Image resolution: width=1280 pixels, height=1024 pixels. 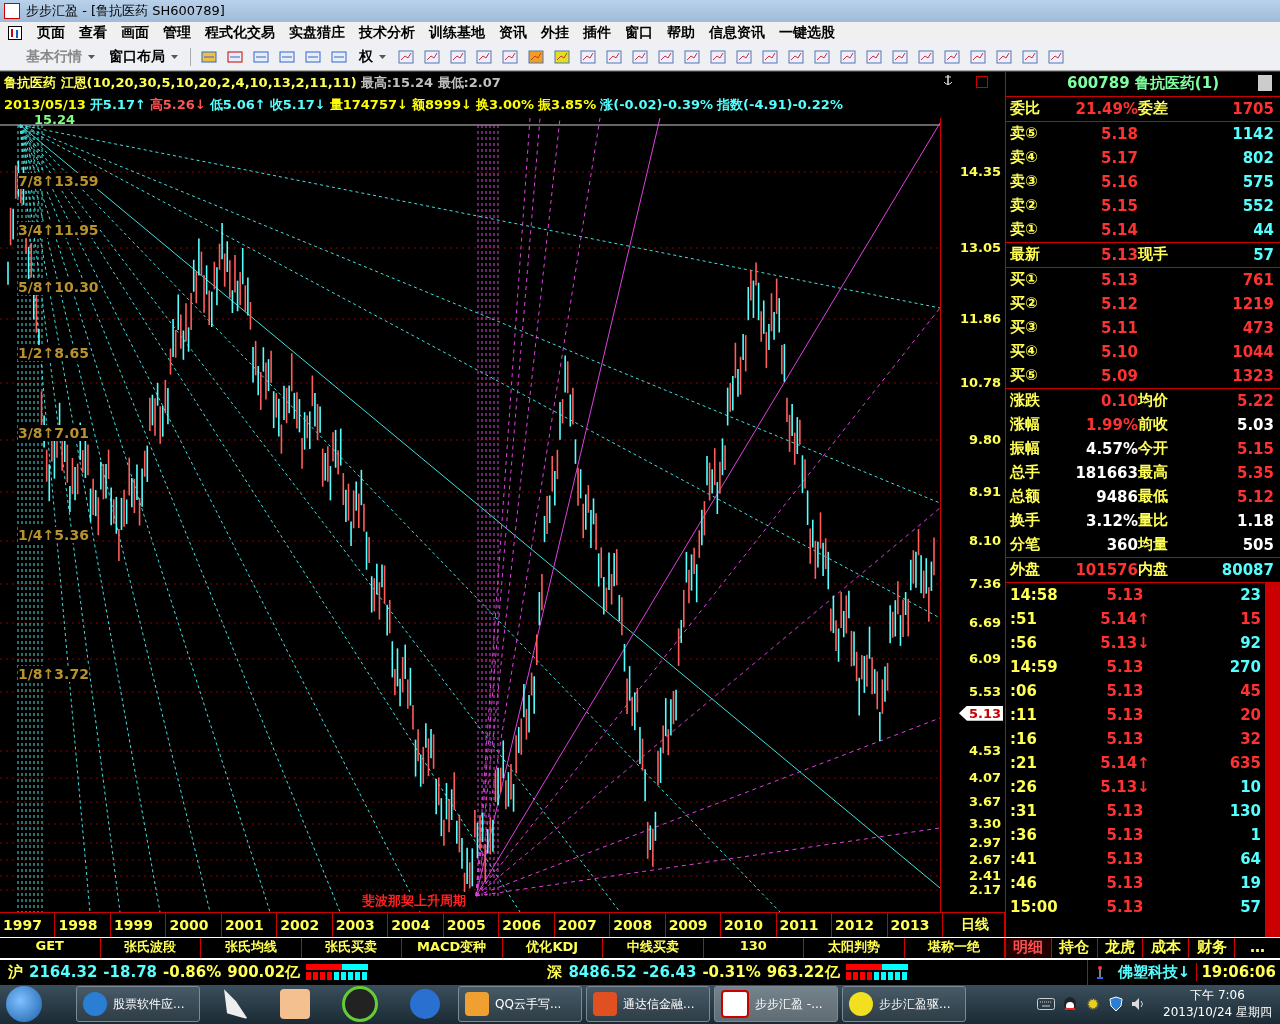 What do you see at coordinates (1125, 786) in the screenshot?
I see `tick-price: 5.13↓` at bounding box center [1125, 786].